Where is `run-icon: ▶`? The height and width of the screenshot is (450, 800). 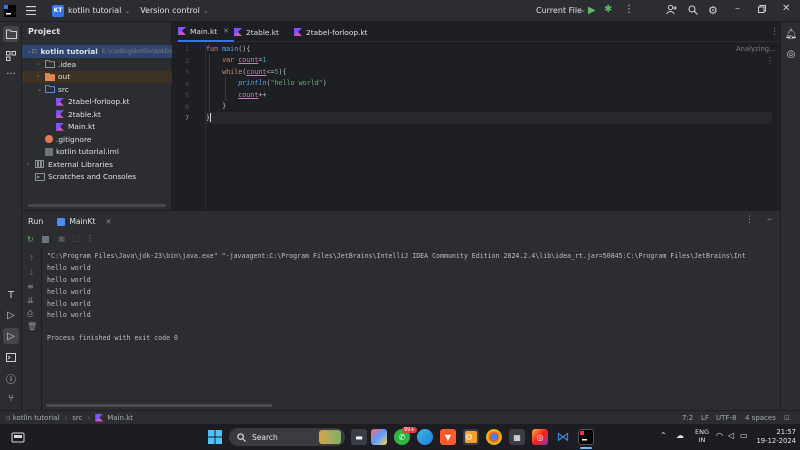 run-icon: ▶ is located at coordinates (592, 10).